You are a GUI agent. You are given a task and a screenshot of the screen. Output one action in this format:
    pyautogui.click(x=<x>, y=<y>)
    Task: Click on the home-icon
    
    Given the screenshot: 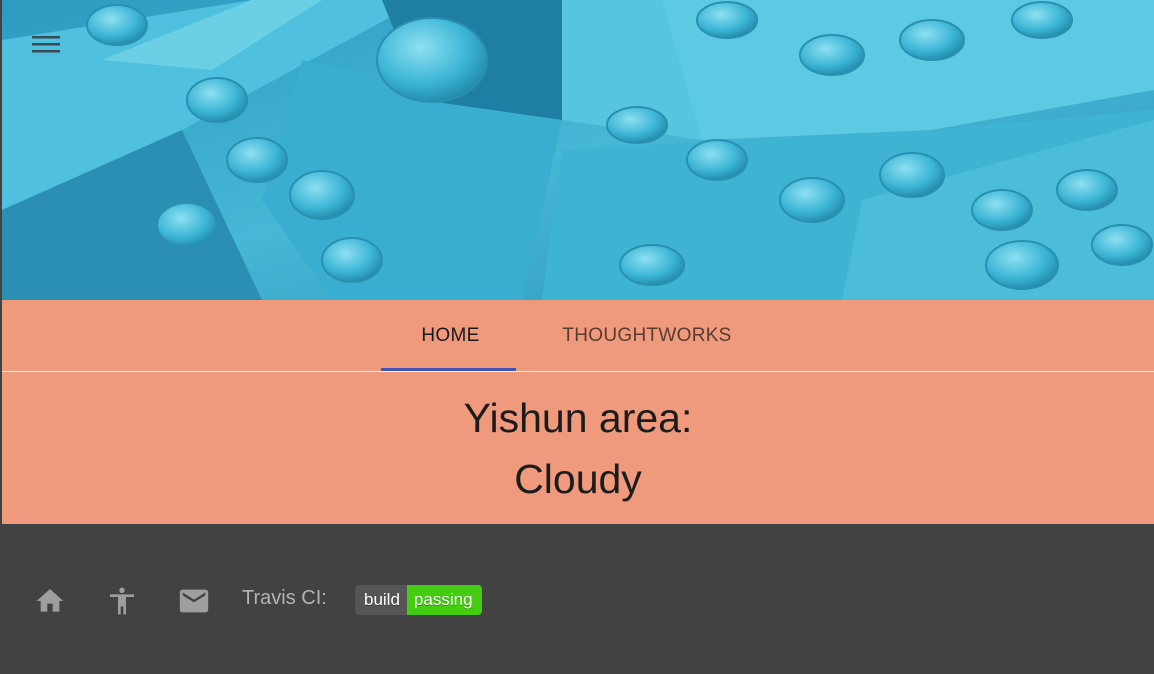 What is the action you would take?
    pyautogui.click(x=50, y=600)
    